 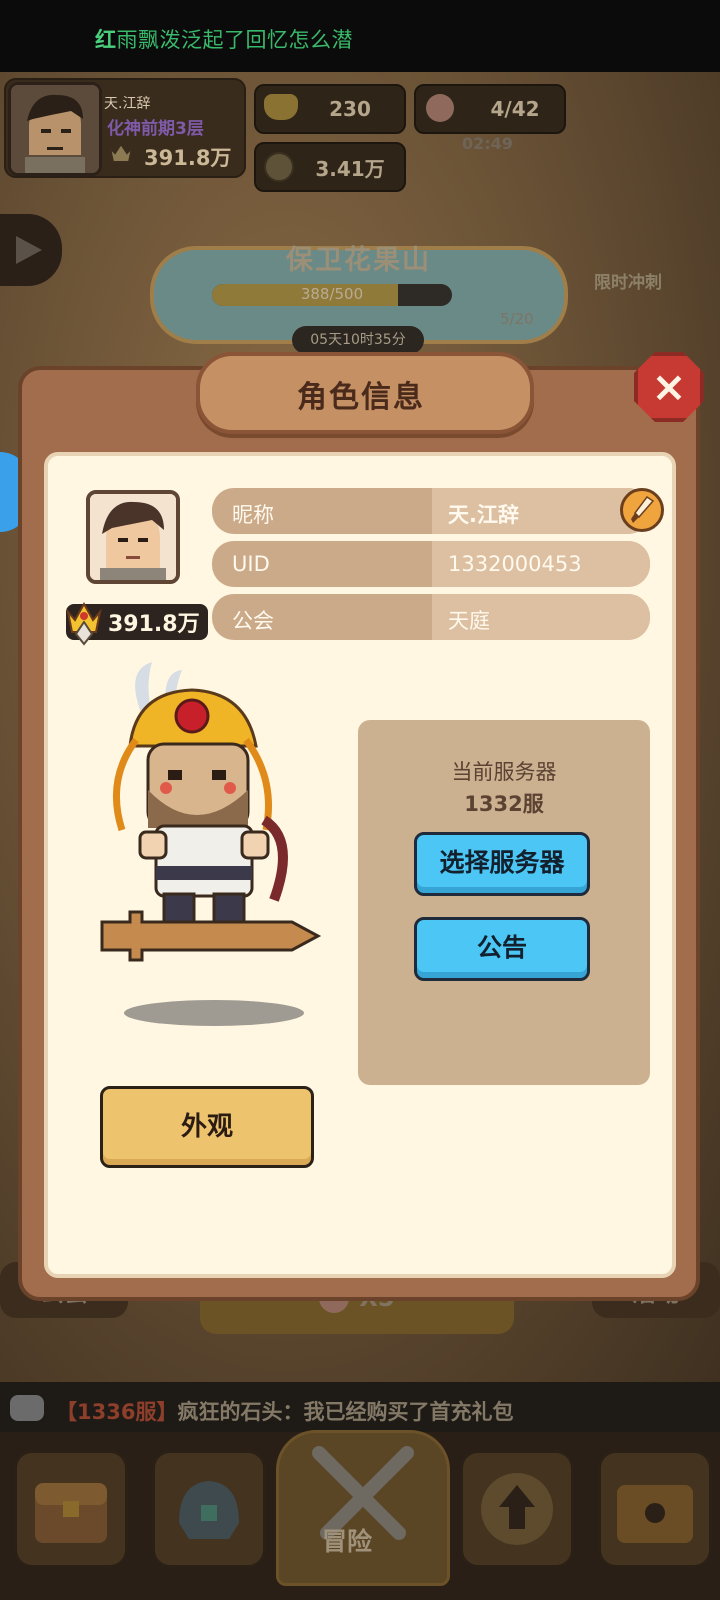 What do you see at coordinates (628, 280) in the screenshot?
I see `limit-sprint-label: 限时冲刺` at bounding box center [628, 280].